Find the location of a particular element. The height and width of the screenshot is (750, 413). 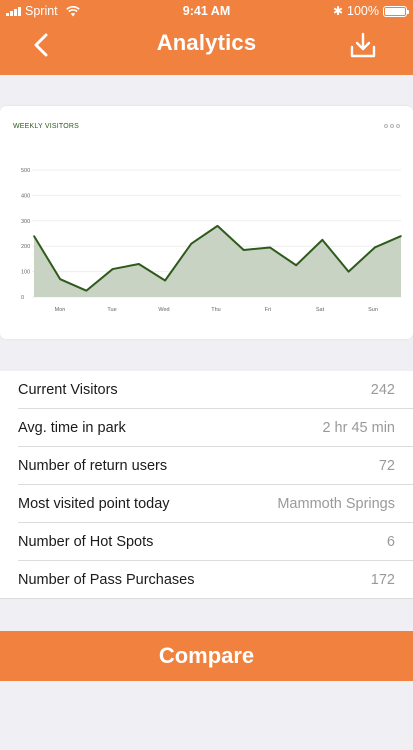

x-tick-label: Thu is located at coordinates (215, 310).